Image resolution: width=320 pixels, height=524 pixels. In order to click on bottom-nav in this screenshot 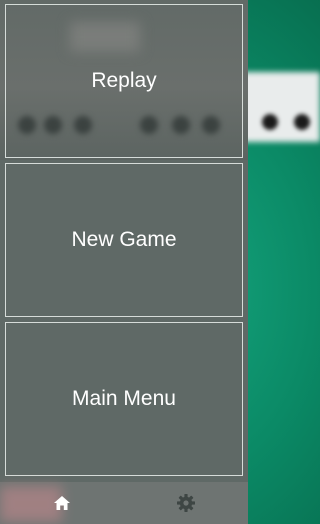, I will do `click(124, 503)`.